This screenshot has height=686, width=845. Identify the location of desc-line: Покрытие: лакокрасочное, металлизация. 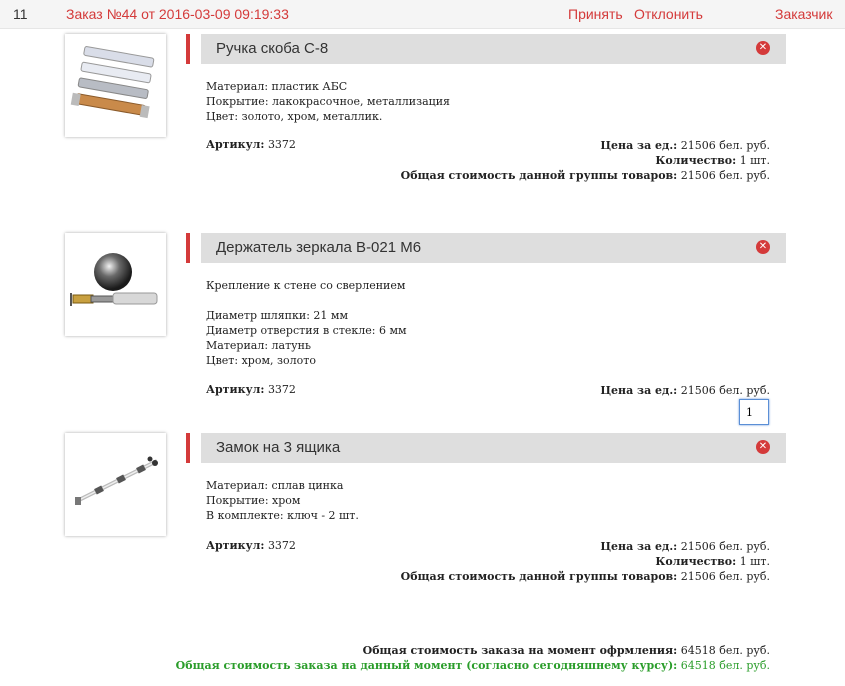
(328, 101).